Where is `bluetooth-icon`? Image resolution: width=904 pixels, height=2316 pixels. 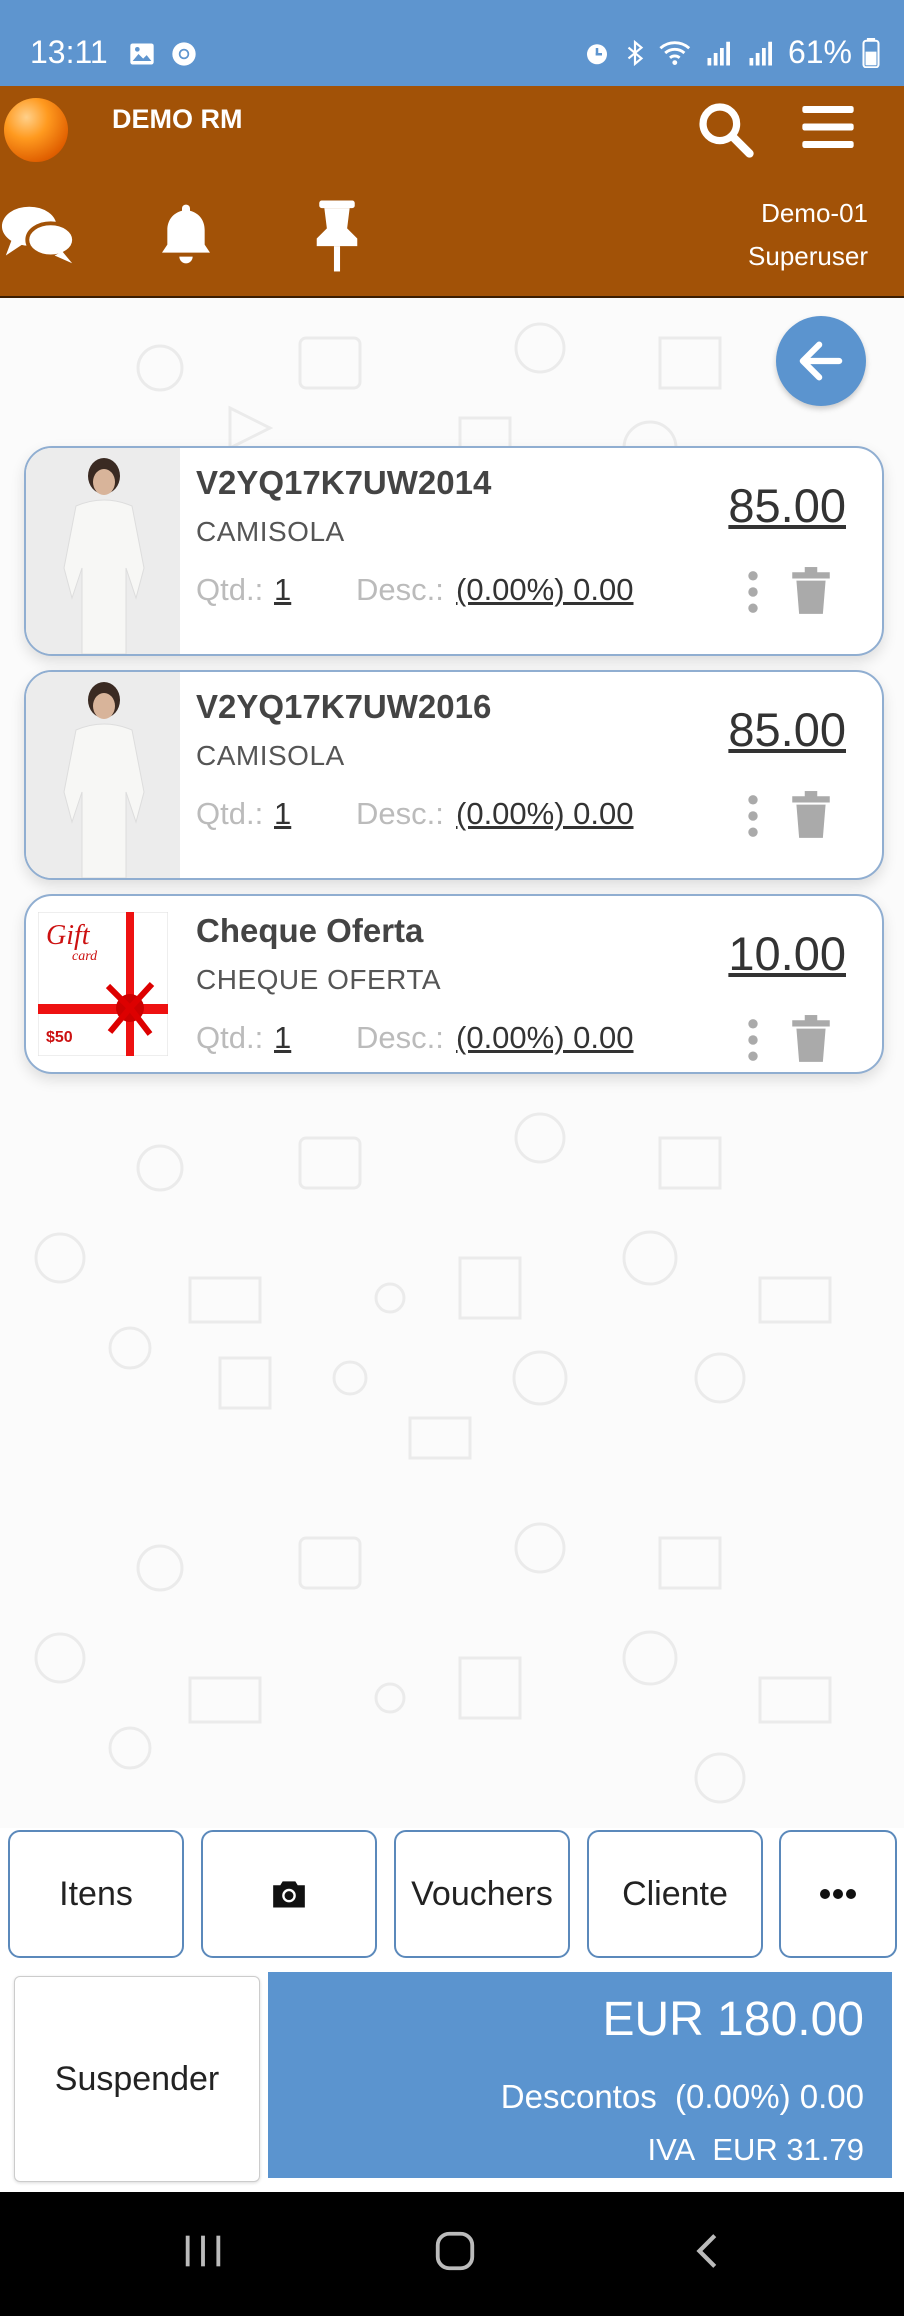 bluetooth-icon is located at coordinates (635, 52).